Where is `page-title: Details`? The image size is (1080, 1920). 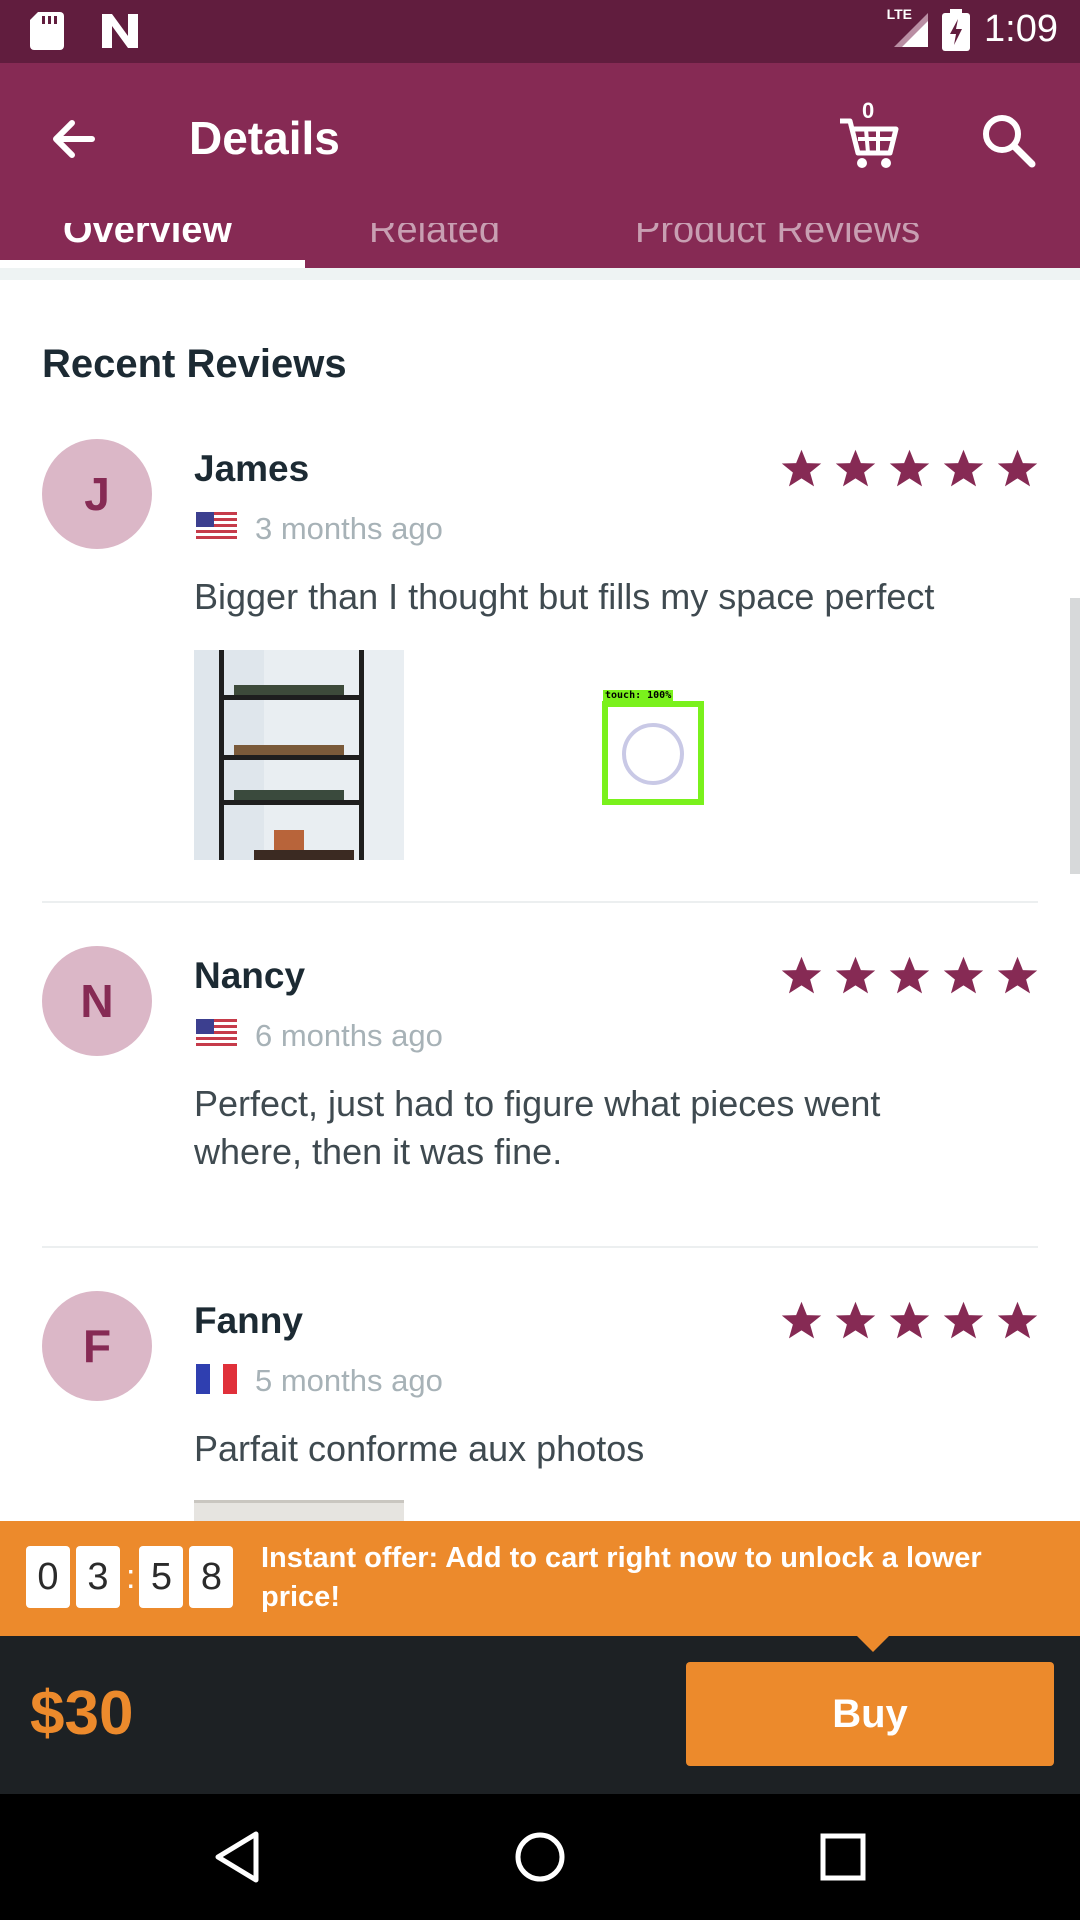
page-title: Details is located at coordinates (264, 138).